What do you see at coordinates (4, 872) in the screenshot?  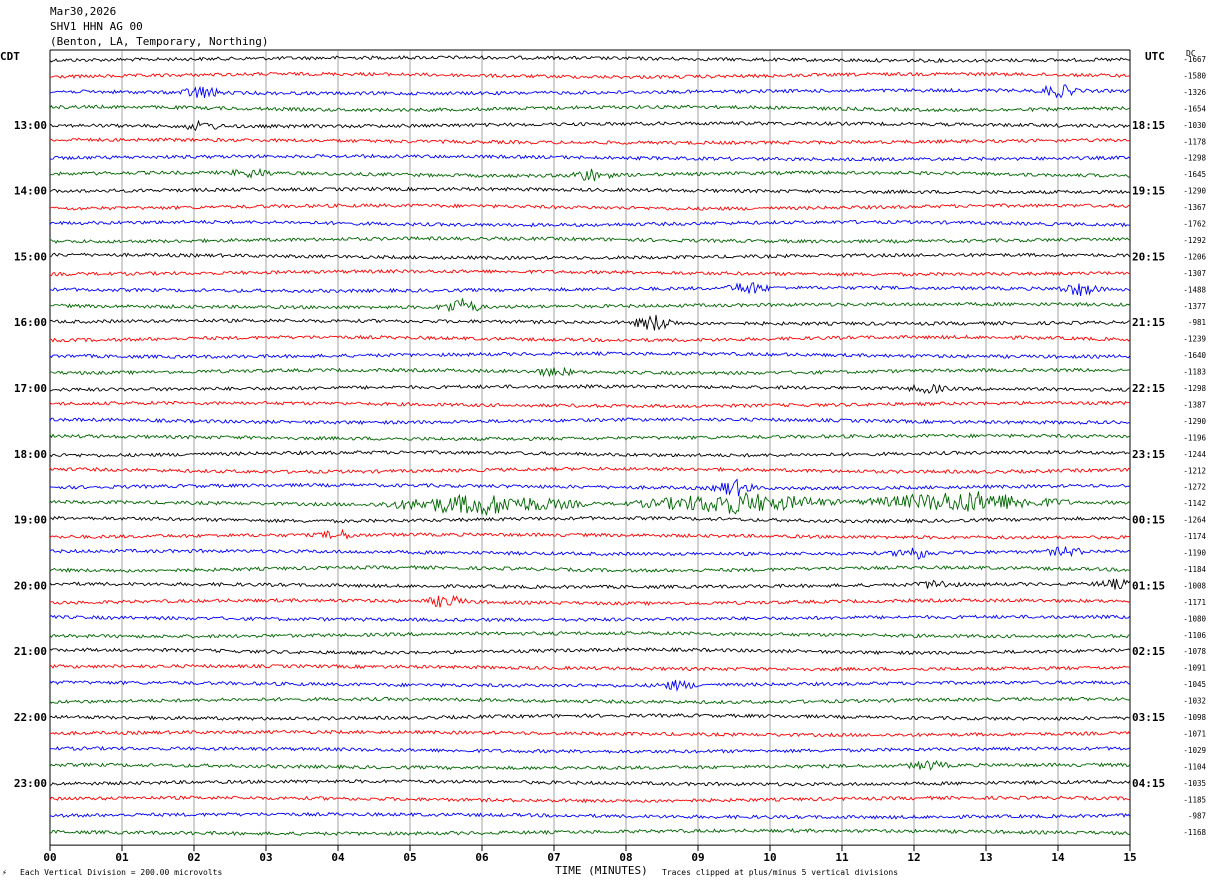 I see `scale-icon: ⚡` at bounding box center [4, 872].